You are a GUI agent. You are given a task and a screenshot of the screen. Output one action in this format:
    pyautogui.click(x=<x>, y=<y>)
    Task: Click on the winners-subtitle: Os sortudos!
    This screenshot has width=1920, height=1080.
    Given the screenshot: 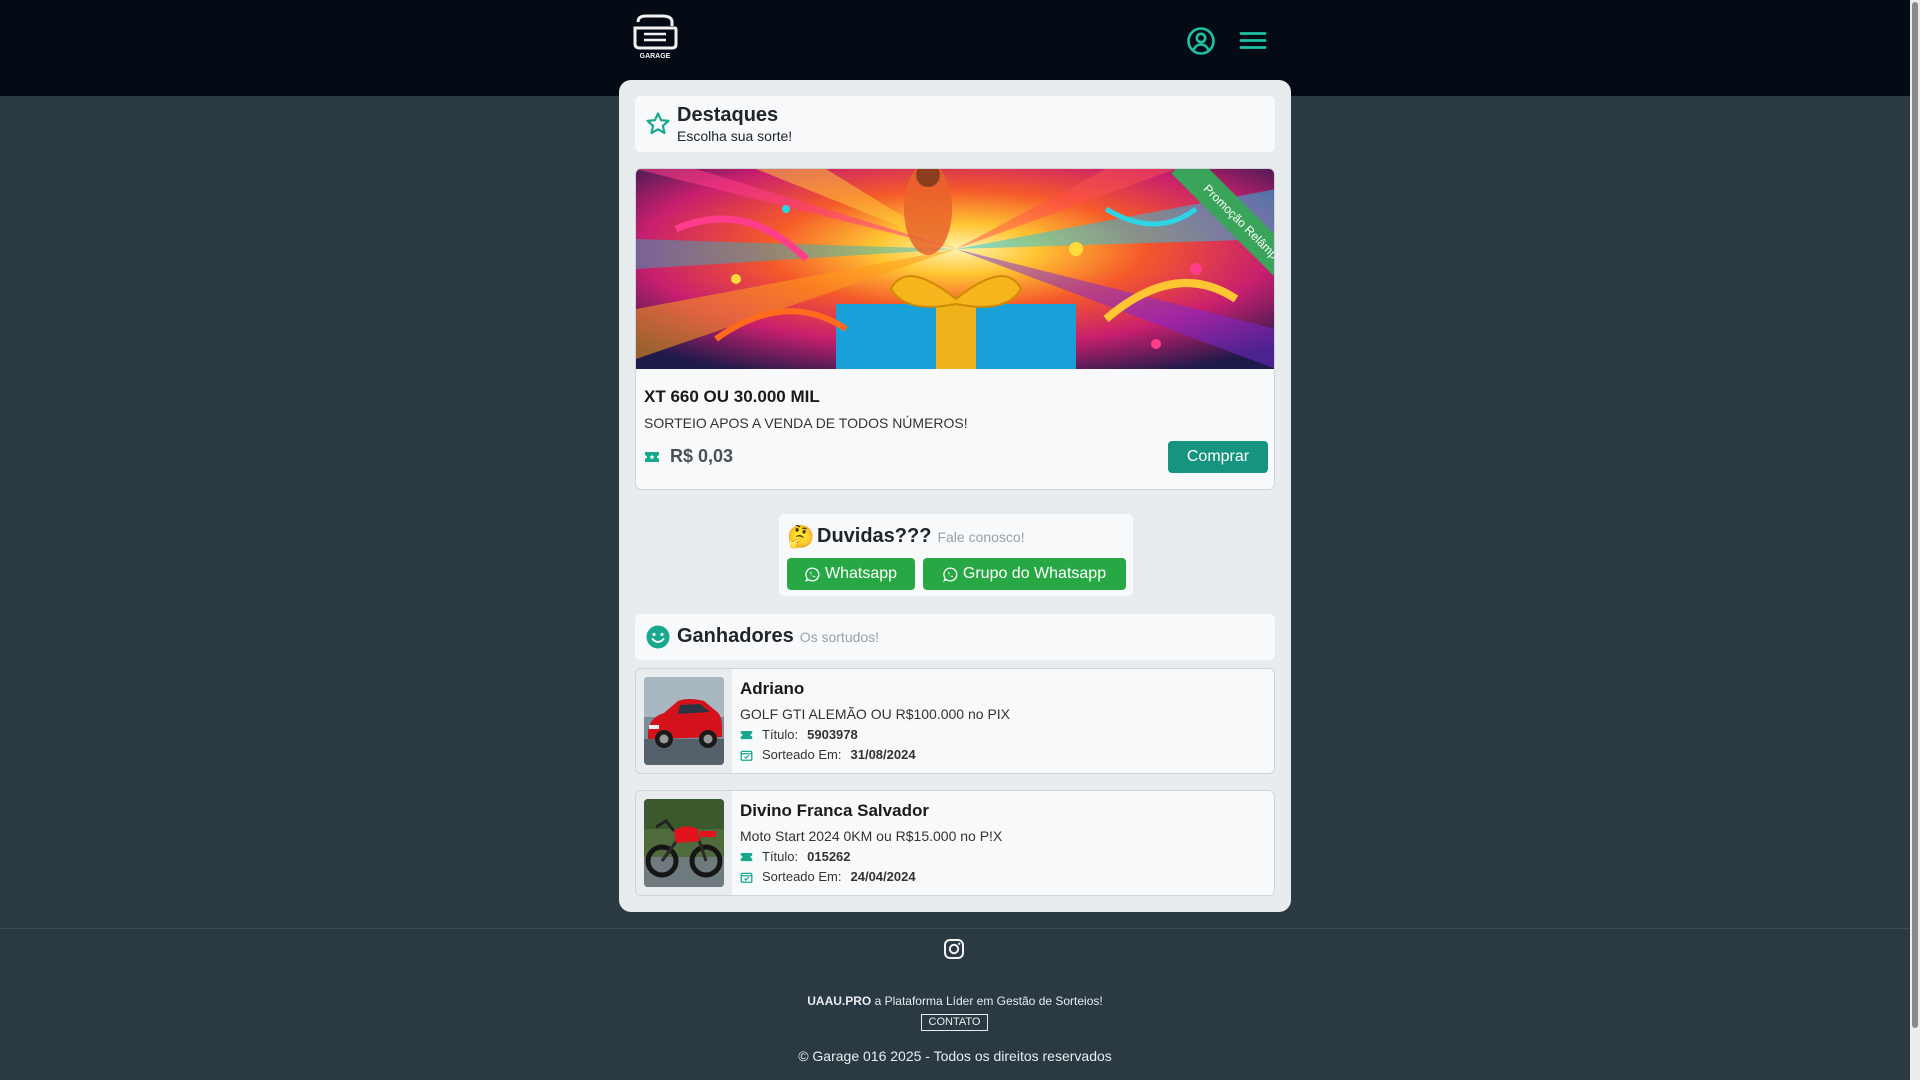 What is the action you would take?
    pyautogui.click(x=839, y=637)
    